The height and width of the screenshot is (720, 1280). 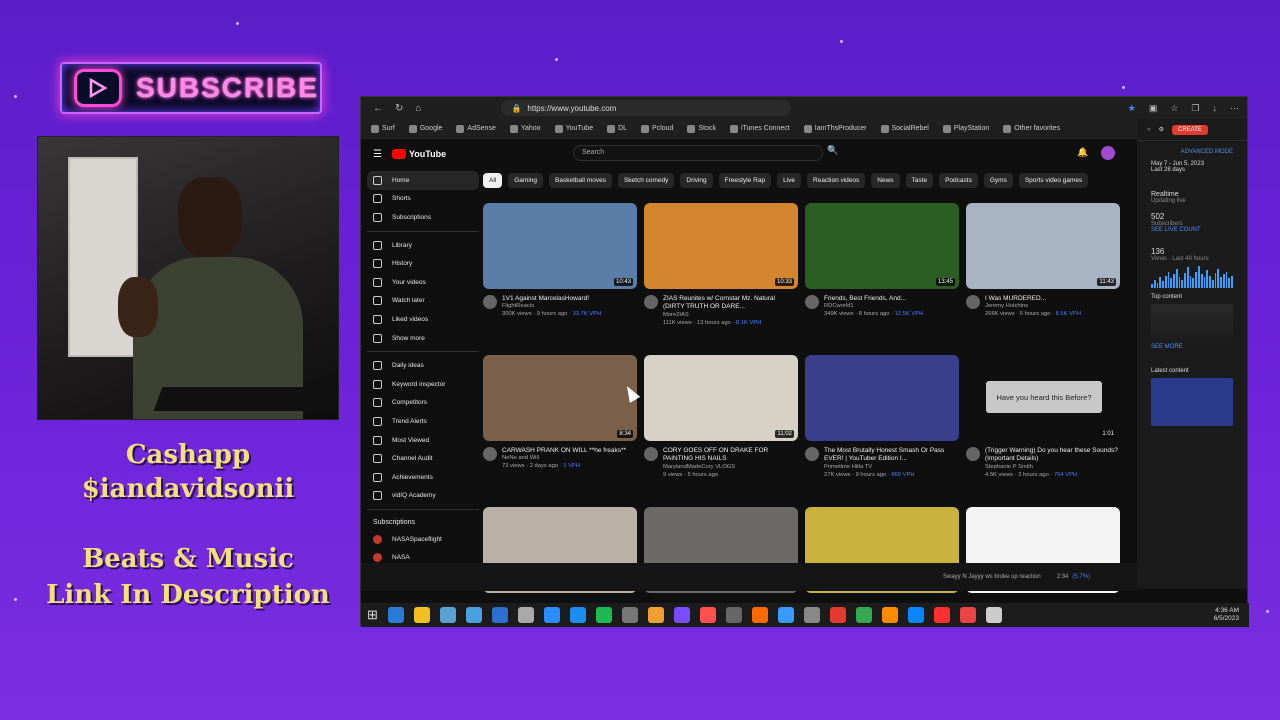 I want to click on video-thumbnail, so click(x=882, y=398).